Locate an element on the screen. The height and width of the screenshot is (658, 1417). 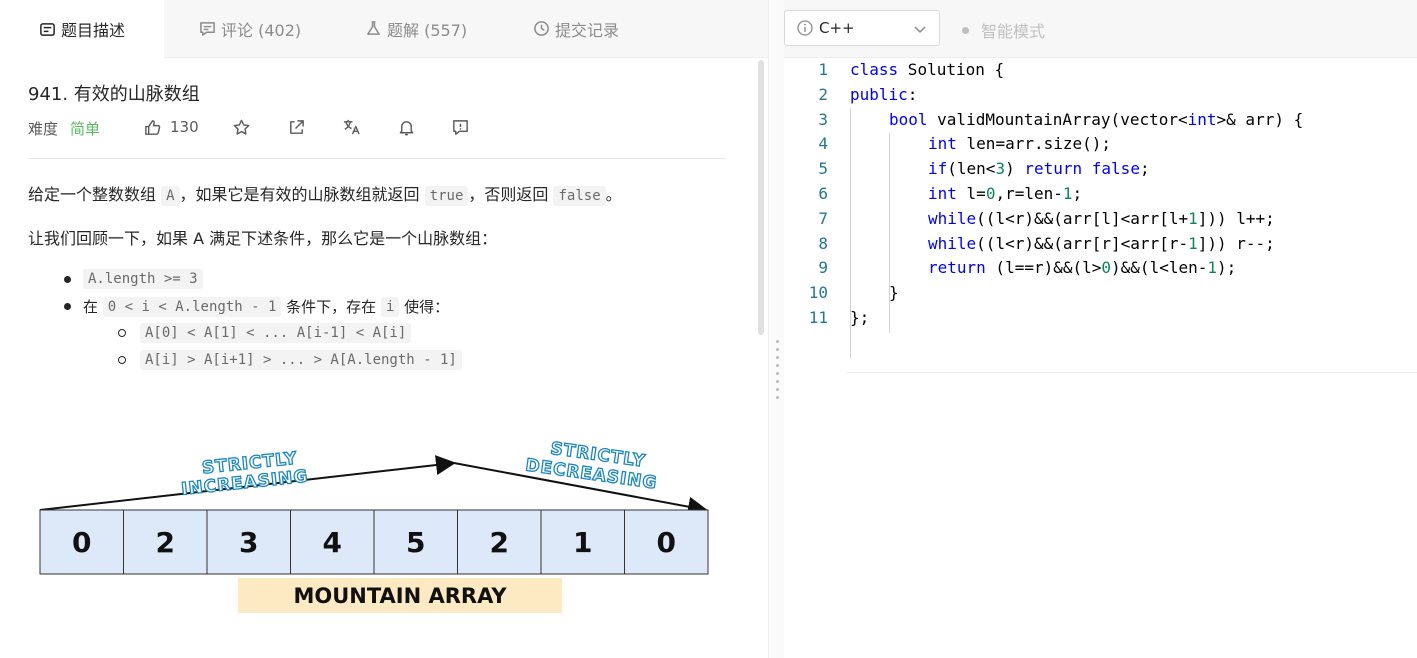
favorite-button is located at coordinates (241, 127).